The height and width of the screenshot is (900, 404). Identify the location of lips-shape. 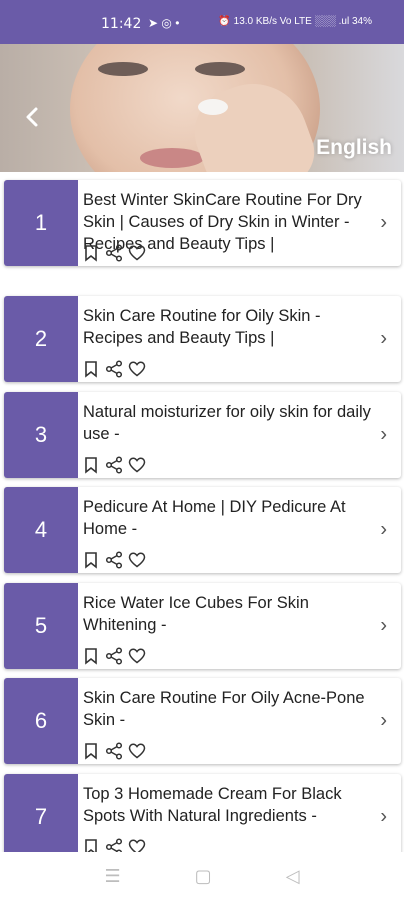
(172, 158).